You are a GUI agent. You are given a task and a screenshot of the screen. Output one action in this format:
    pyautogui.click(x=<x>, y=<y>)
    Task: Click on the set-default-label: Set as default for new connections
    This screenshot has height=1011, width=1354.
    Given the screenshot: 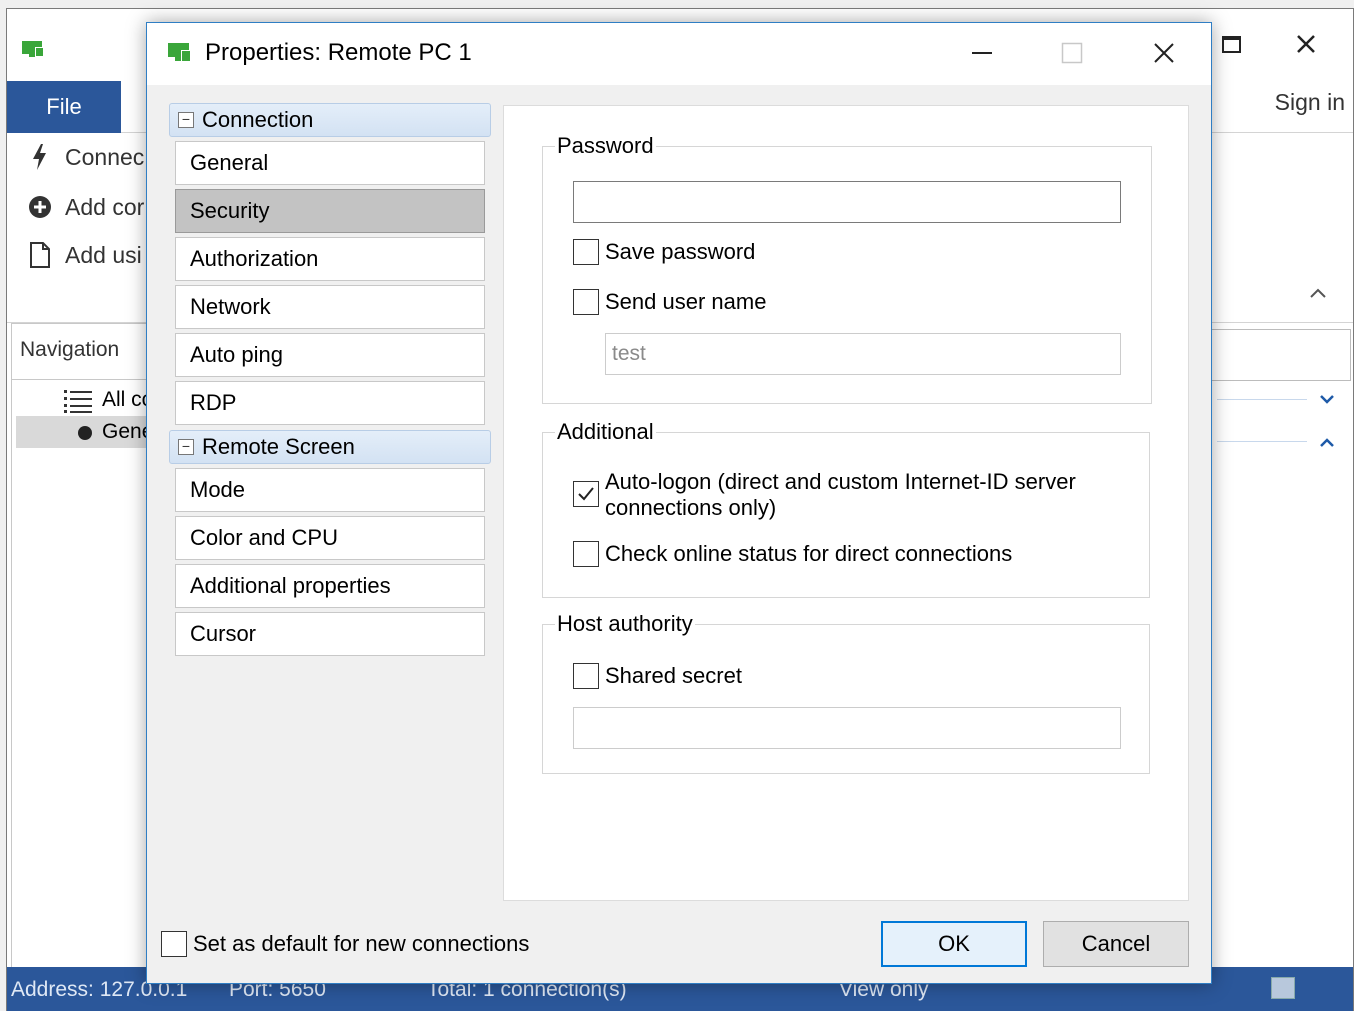 What is the action you would take?
    pyautogui.click(x=361, y=943)
    